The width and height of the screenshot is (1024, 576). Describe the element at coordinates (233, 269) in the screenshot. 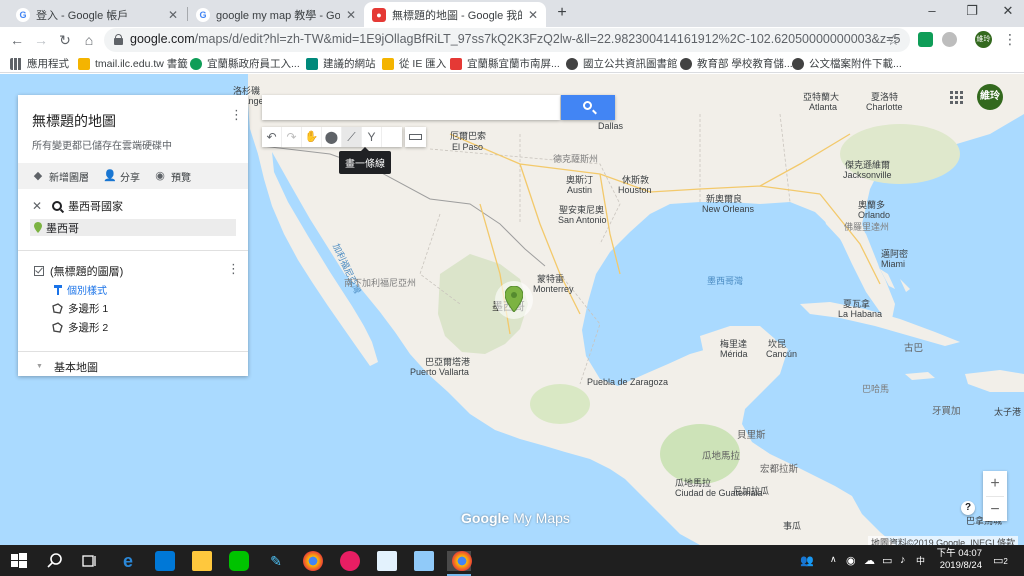

I see `layer-options-icon: ⋮` at that location.